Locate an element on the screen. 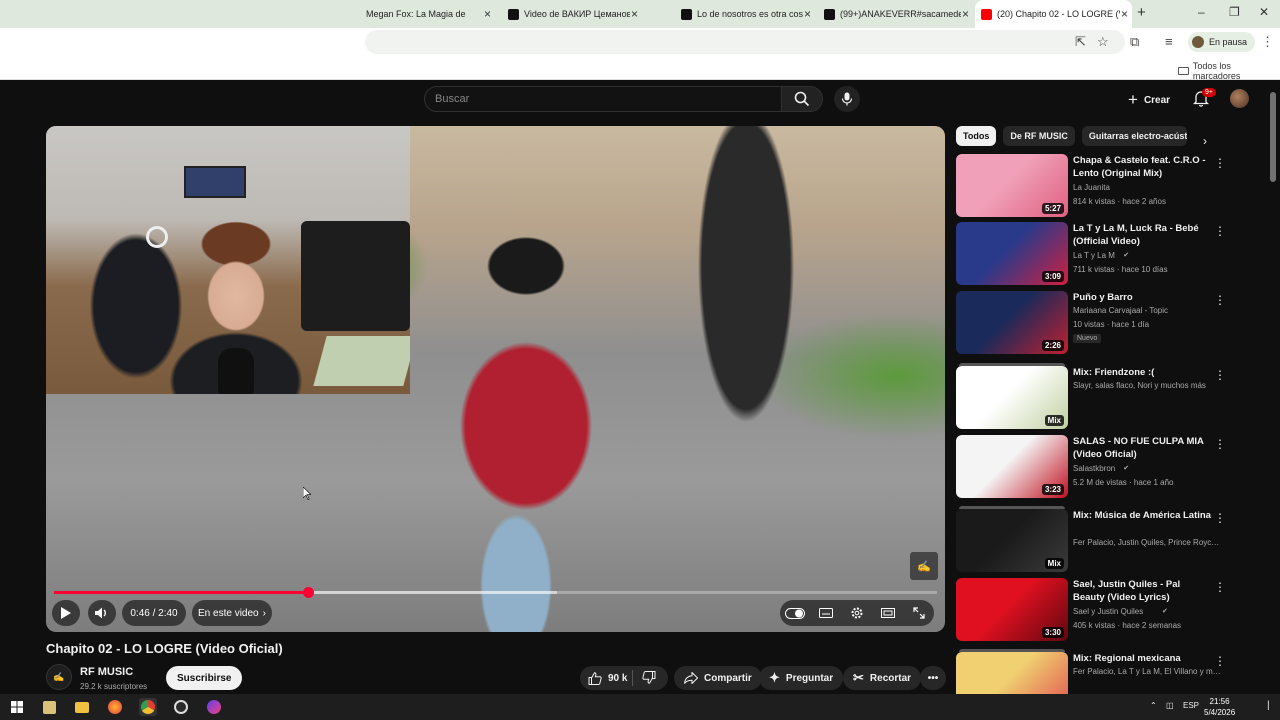 The image size is (1280, 720). voice-search-button is located at coordinates (847, 99).